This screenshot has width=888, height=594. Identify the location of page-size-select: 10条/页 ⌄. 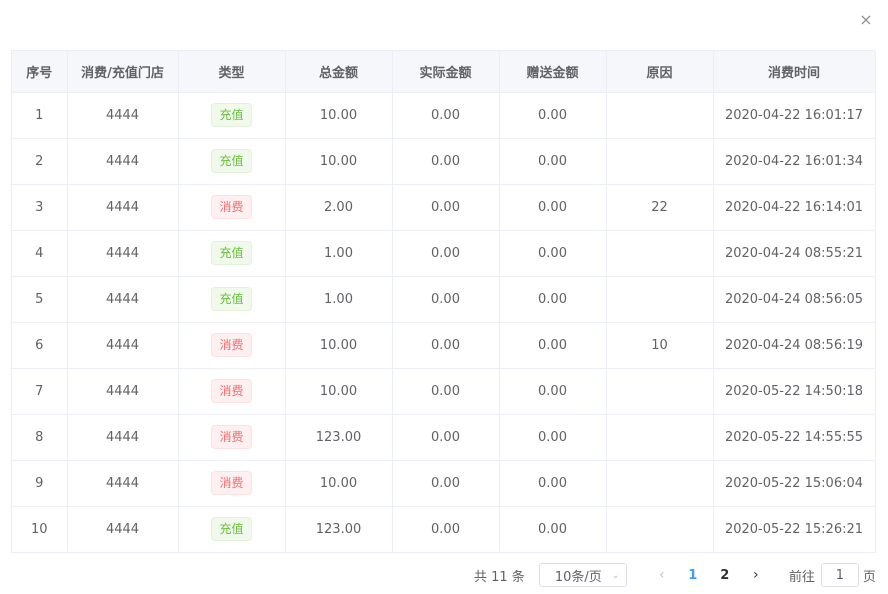
(582, 575).